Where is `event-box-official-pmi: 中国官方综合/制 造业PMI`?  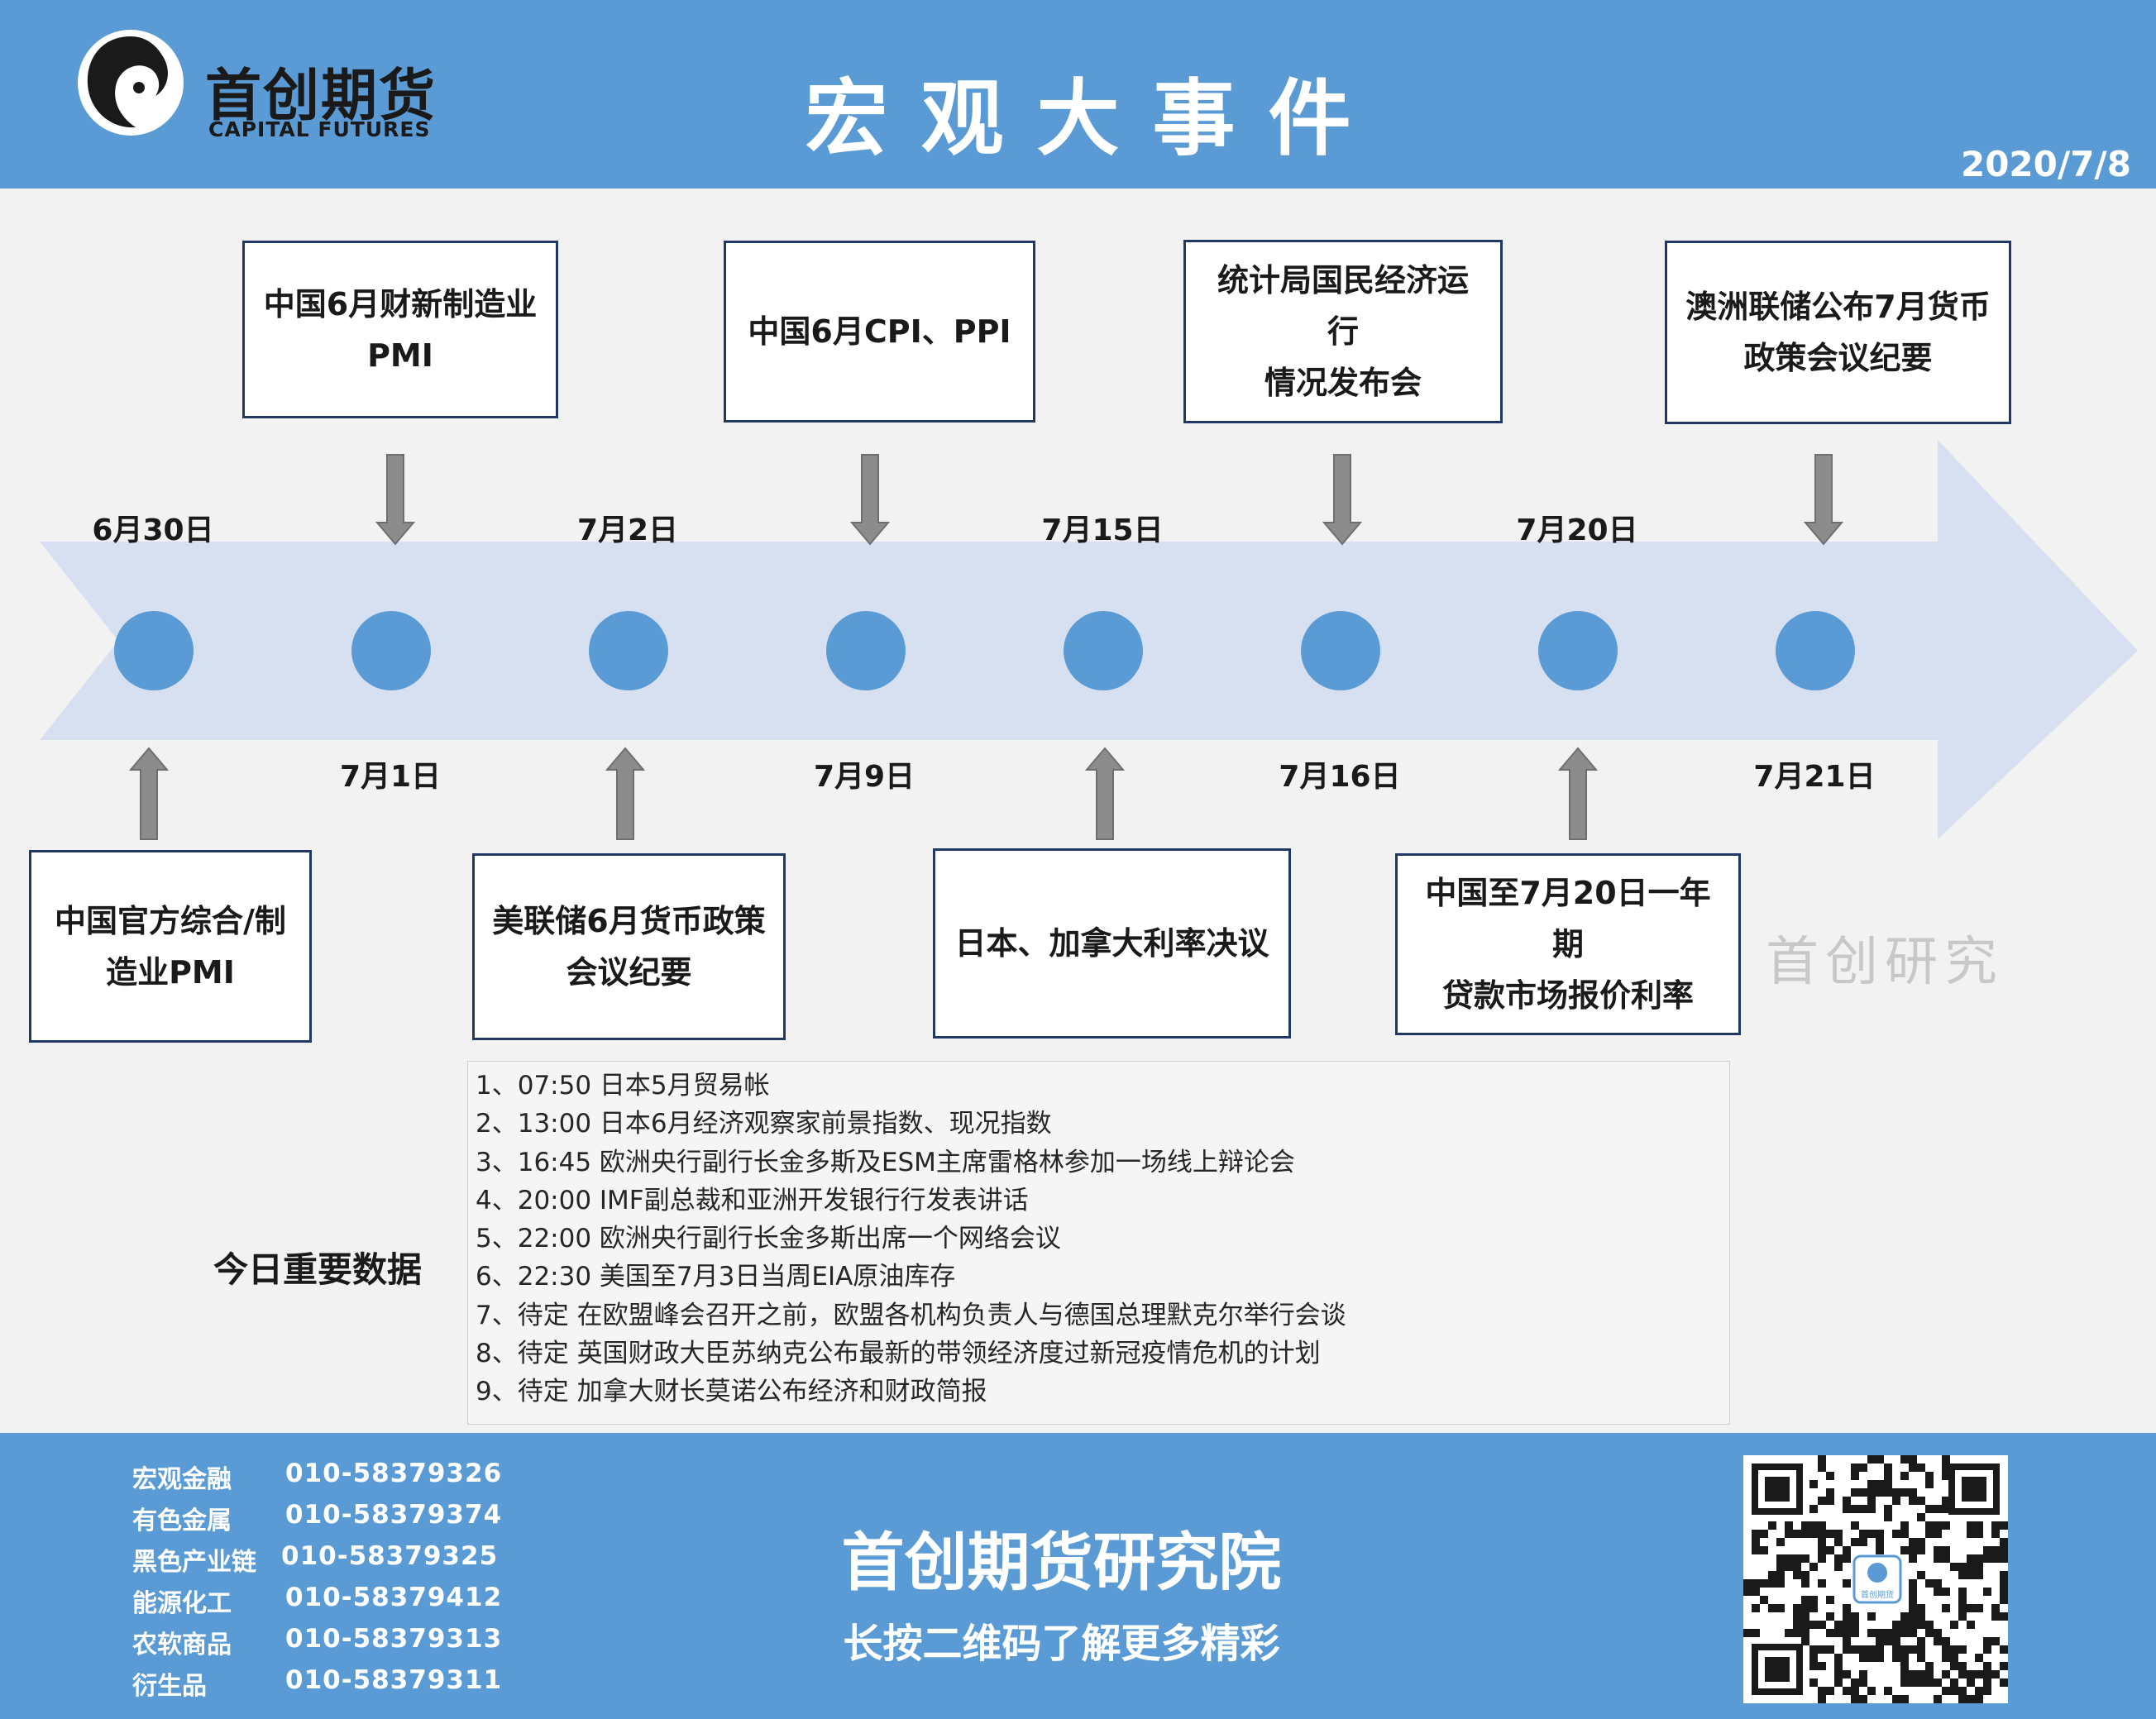 event-box-official-pmi: 中国官方综合/制 造业PMI is located at coordinates (170, 946).